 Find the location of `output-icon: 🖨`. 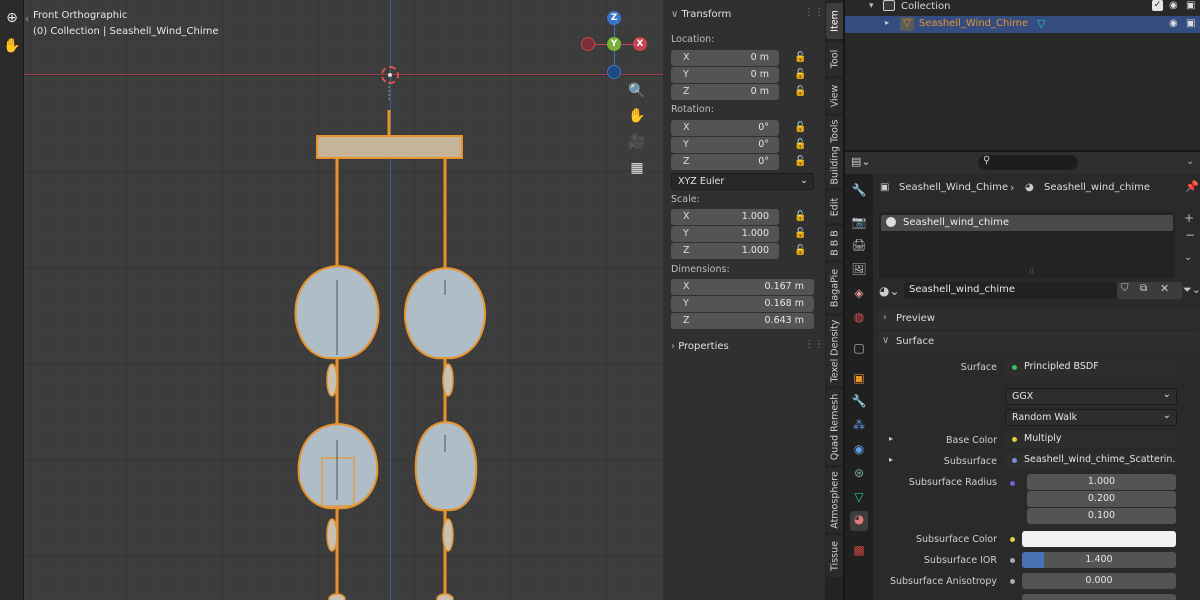

output-icon: 🖨 is located at coordinates (859, 245).